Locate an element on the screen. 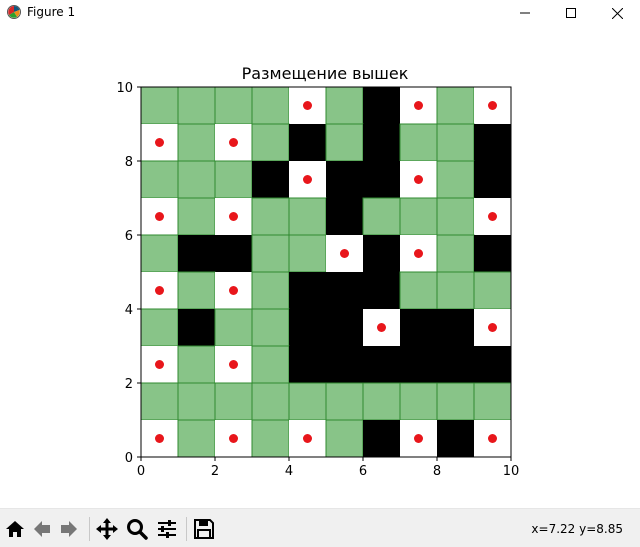  configure-subplots-button is located at coordinates (167, 529).